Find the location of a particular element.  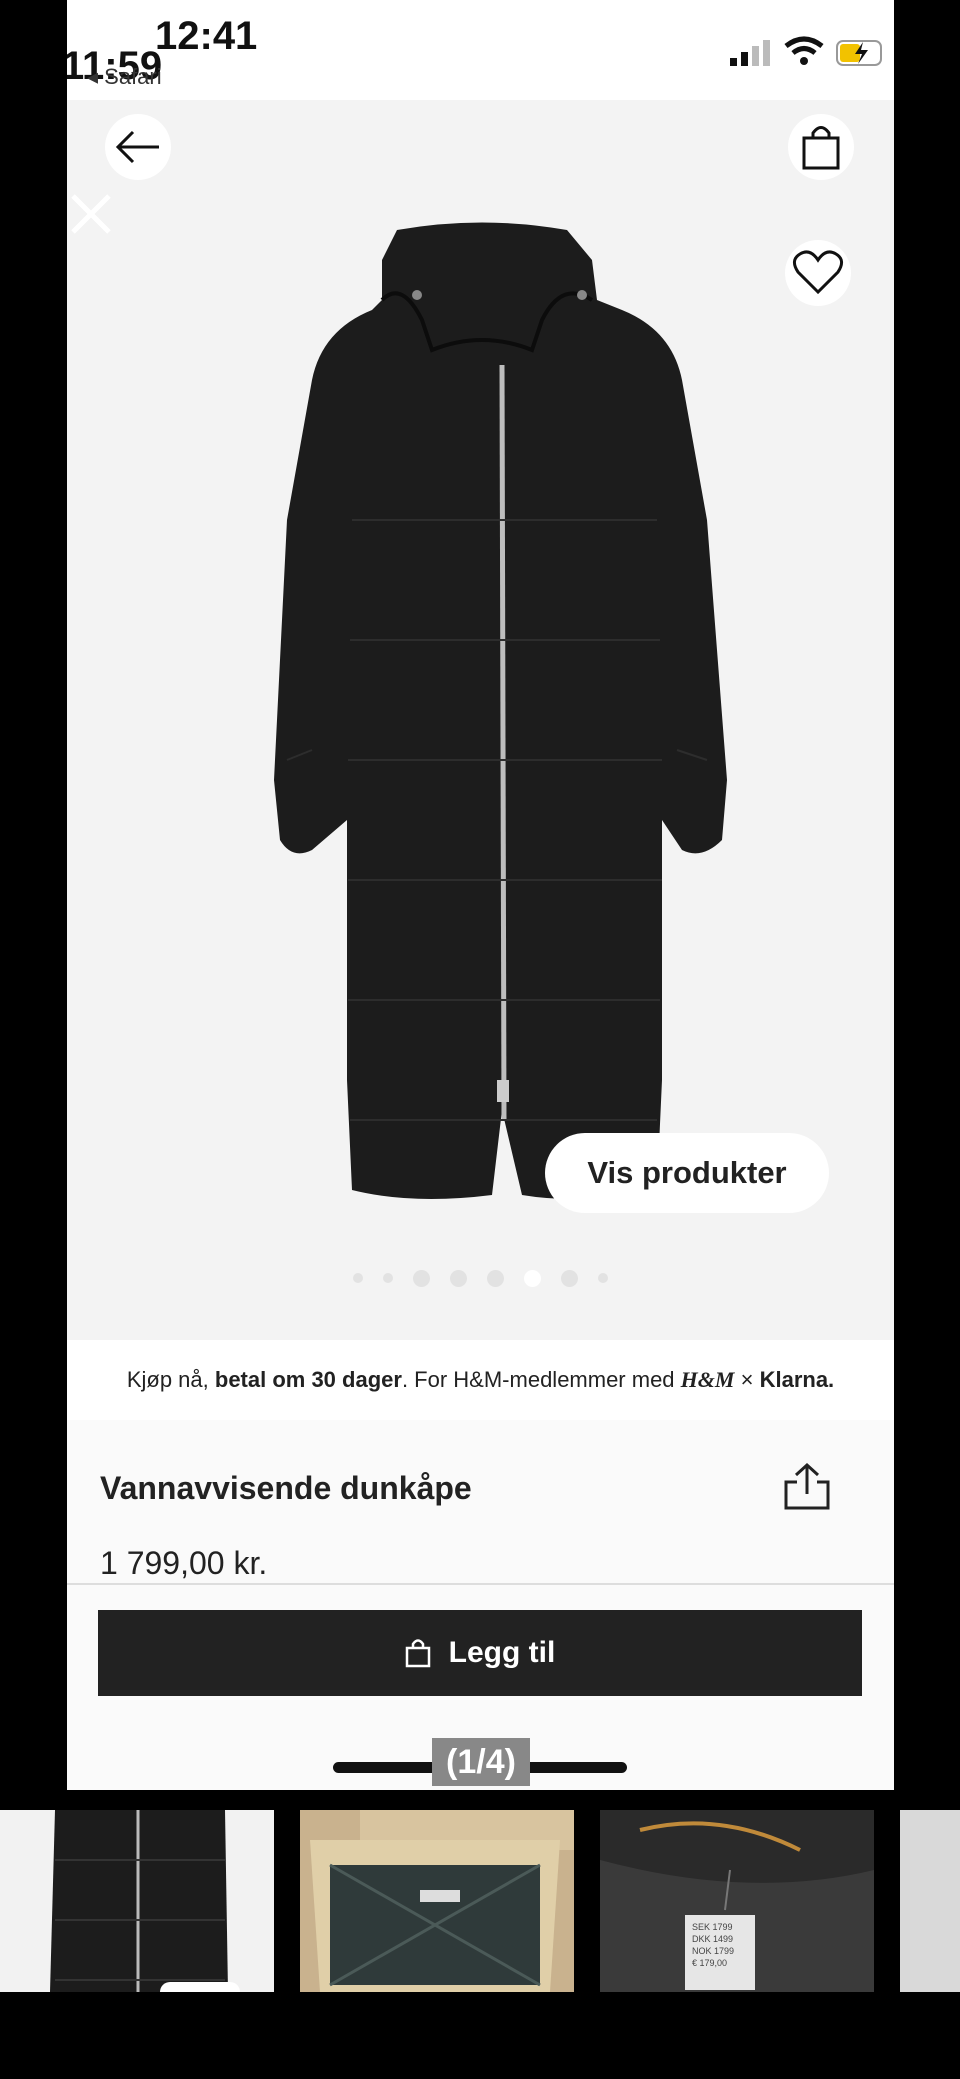

favorite-button is located at coordinates (818, 273).